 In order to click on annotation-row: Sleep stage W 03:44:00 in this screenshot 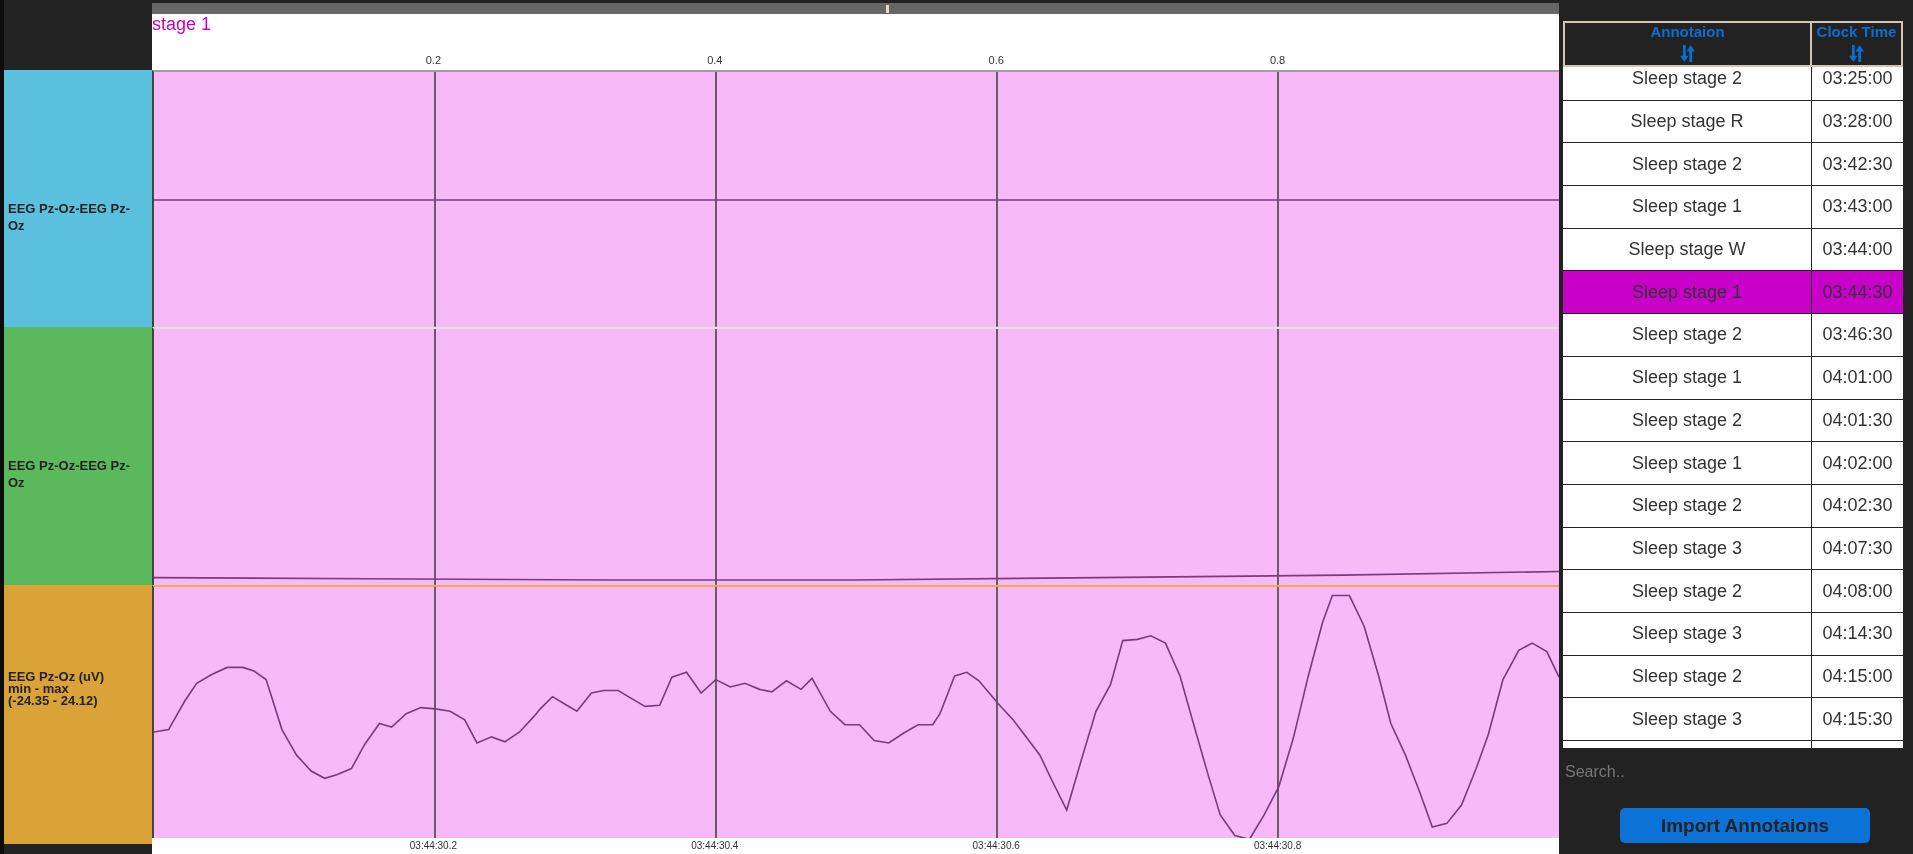, I will do `click(1733, 250)`.